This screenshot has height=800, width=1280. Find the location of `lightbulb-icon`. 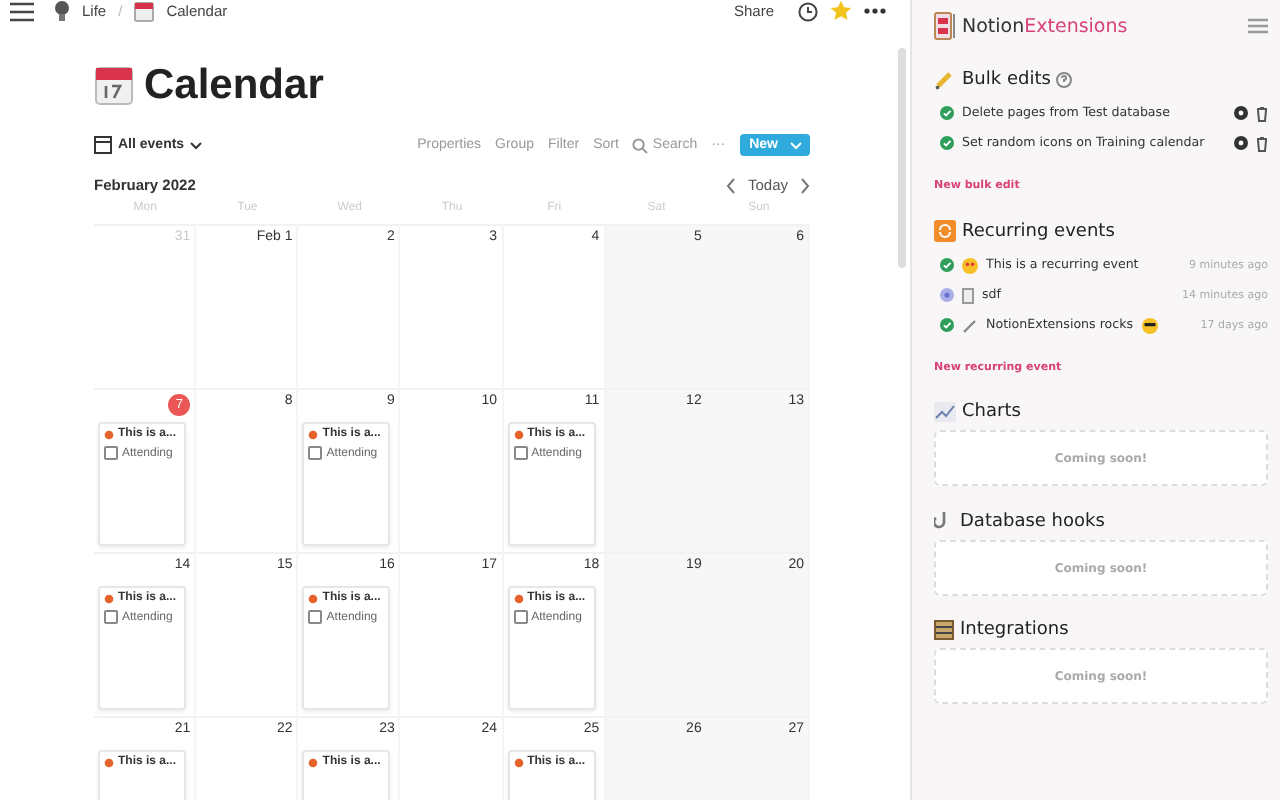

lightbulb-icon is located at coordinates (62, 11).